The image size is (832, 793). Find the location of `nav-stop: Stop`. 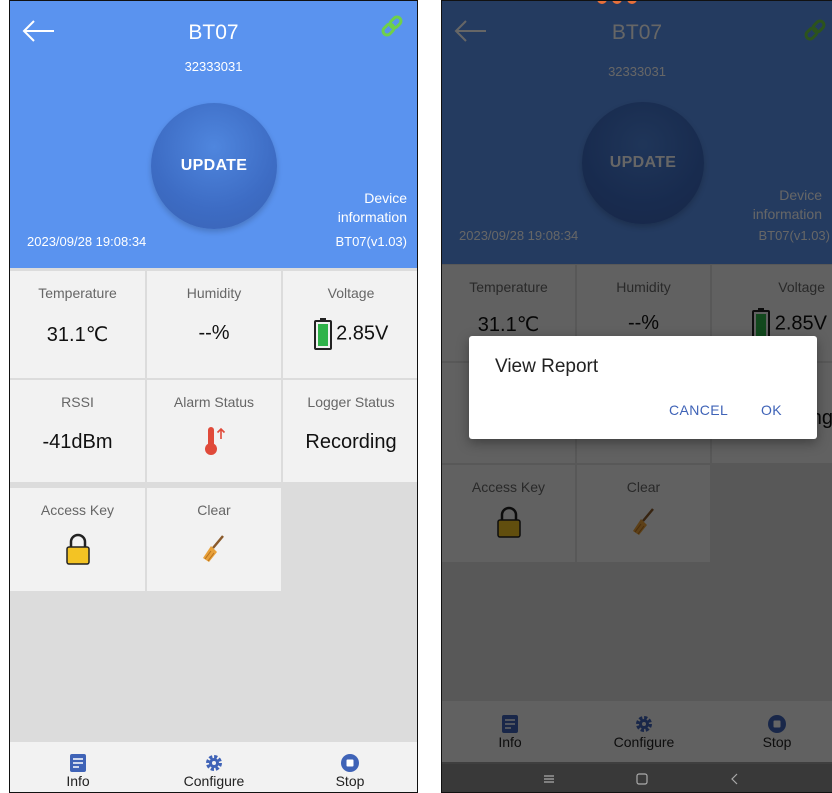

nav-stop: Stop is located at coordinates (350, 765).